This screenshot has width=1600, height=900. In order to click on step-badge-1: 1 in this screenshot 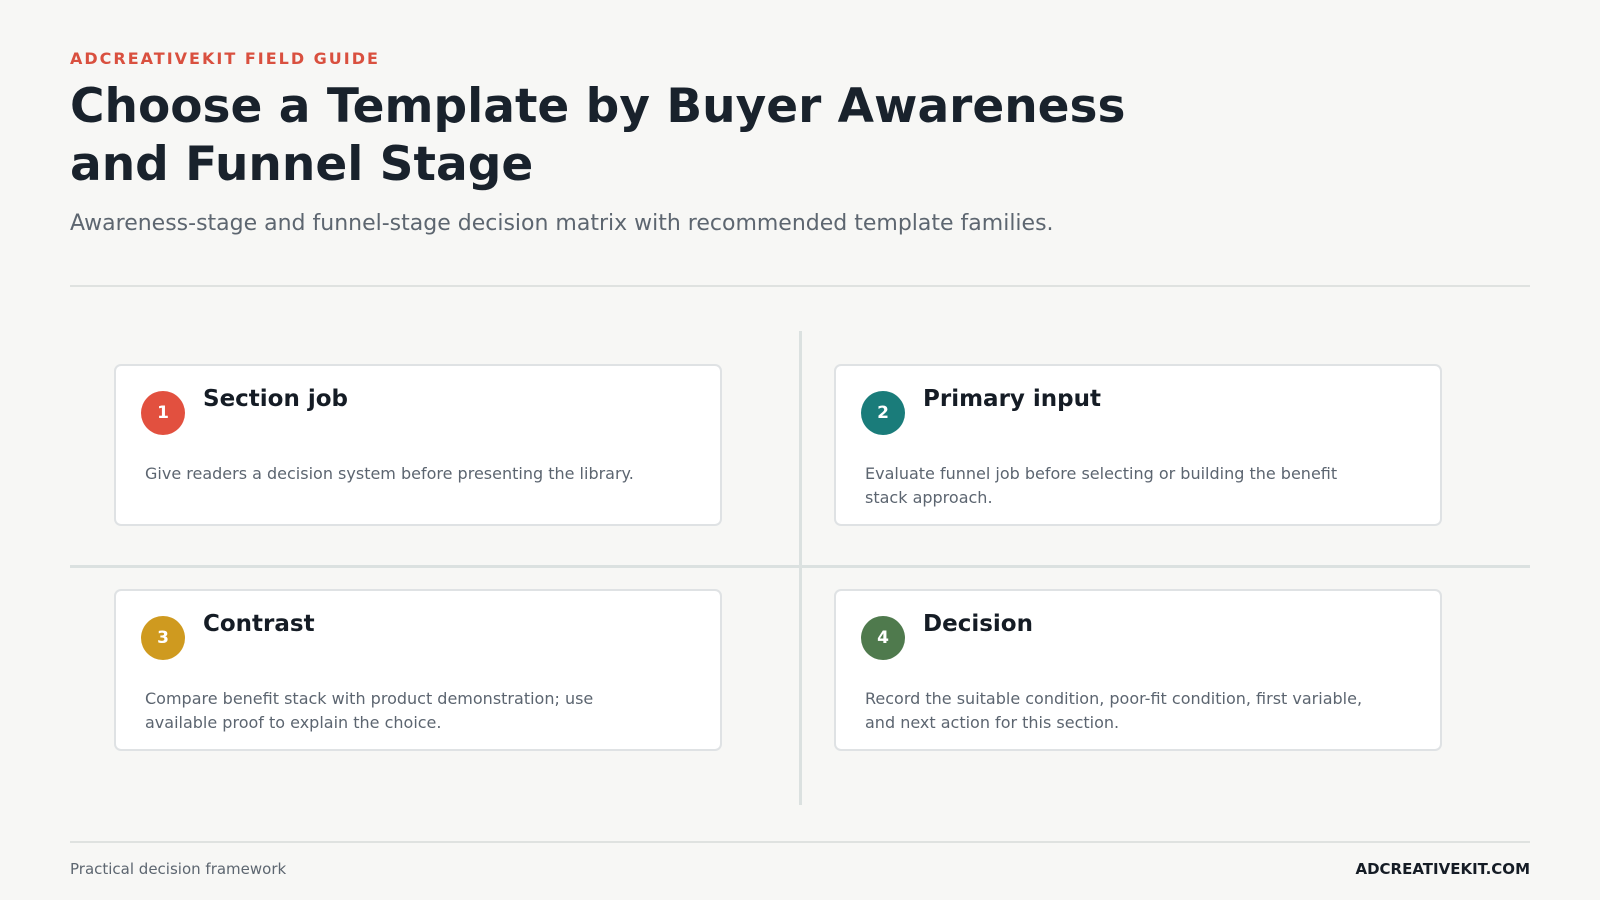, I will do `click(163, 413)`.